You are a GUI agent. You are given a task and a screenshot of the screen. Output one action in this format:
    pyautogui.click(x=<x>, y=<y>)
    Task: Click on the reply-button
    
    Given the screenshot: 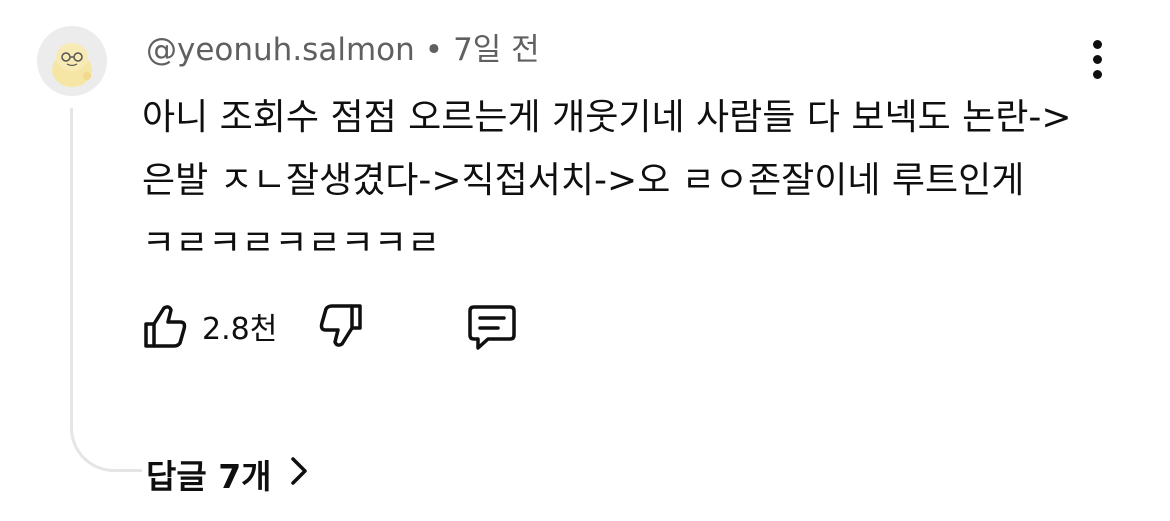 What is the action you would take?
    pyautogui.click(x=492, y=327)
    